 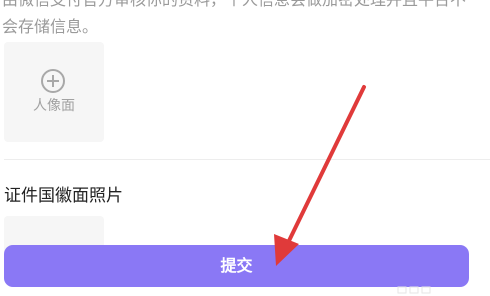 What do you see at coordinates (54, 106) in the screenshot?
I see `portrait-upload-label: 人像面` at bounding box center [54, 106].